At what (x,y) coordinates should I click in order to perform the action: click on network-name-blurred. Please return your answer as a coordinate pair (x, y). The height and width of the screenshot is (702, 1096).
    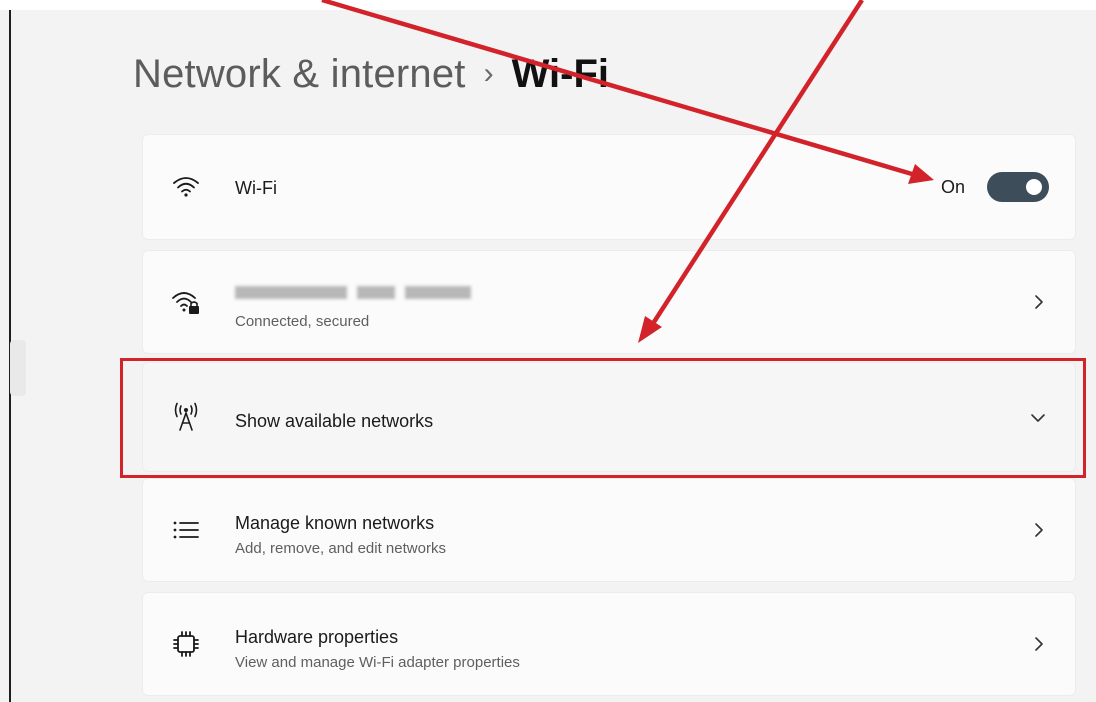
    Looking at the image, I should click on (355, 293).